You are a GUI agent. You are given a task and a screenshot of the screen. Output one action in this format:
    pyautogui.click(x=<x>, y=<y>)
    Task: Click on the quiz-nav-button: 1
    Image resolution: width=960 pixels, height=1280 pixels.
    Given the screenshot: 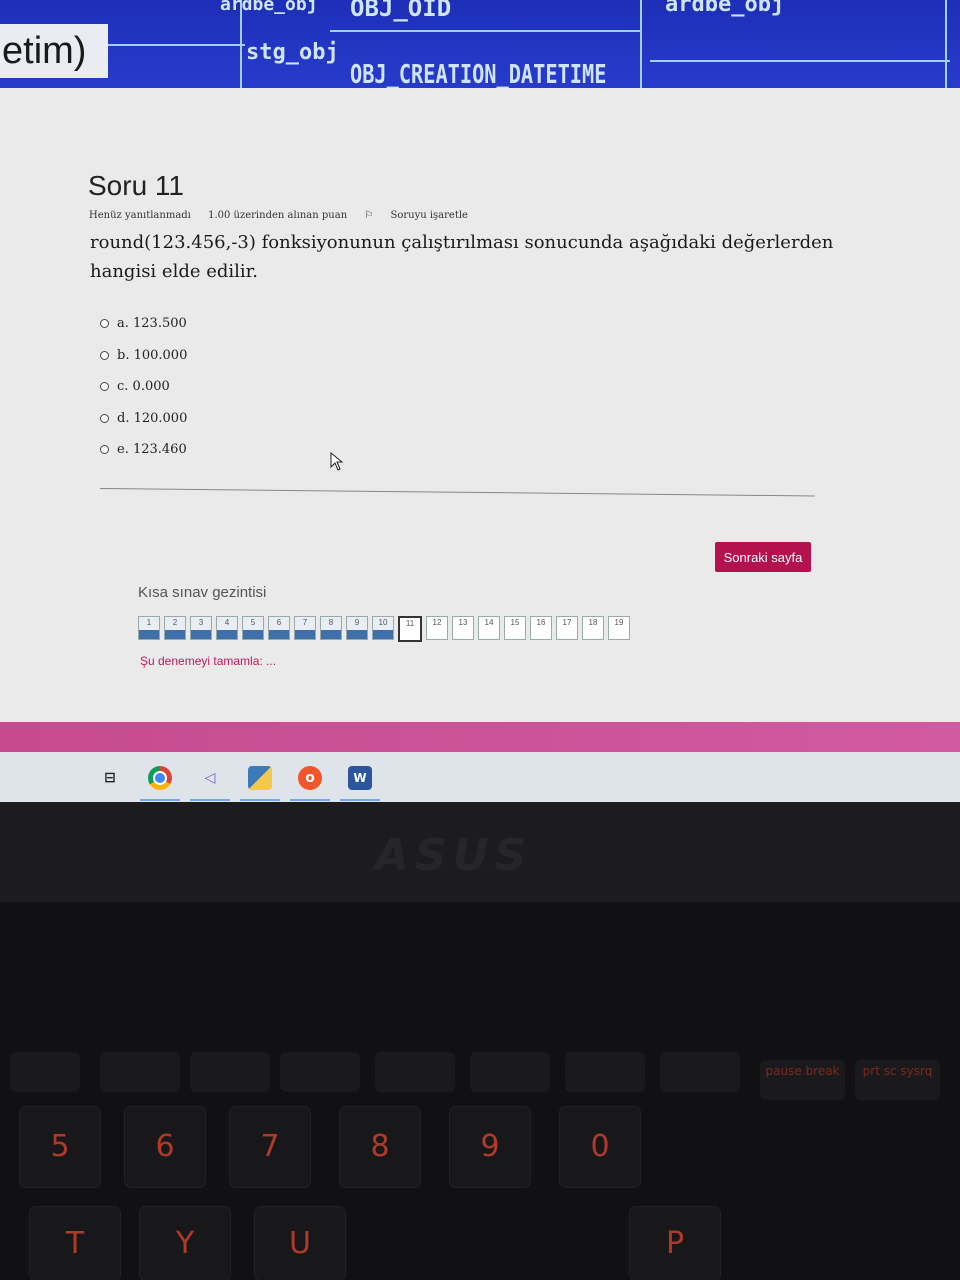 What is the action you would take?
    pyautogui.click(x=149, y=628)
    